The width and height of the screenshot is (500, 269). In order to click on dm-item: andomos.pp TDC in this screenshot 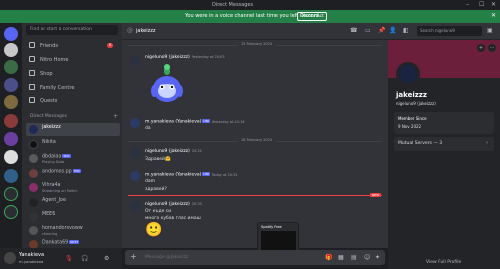, I will do `click(73, 173)`.